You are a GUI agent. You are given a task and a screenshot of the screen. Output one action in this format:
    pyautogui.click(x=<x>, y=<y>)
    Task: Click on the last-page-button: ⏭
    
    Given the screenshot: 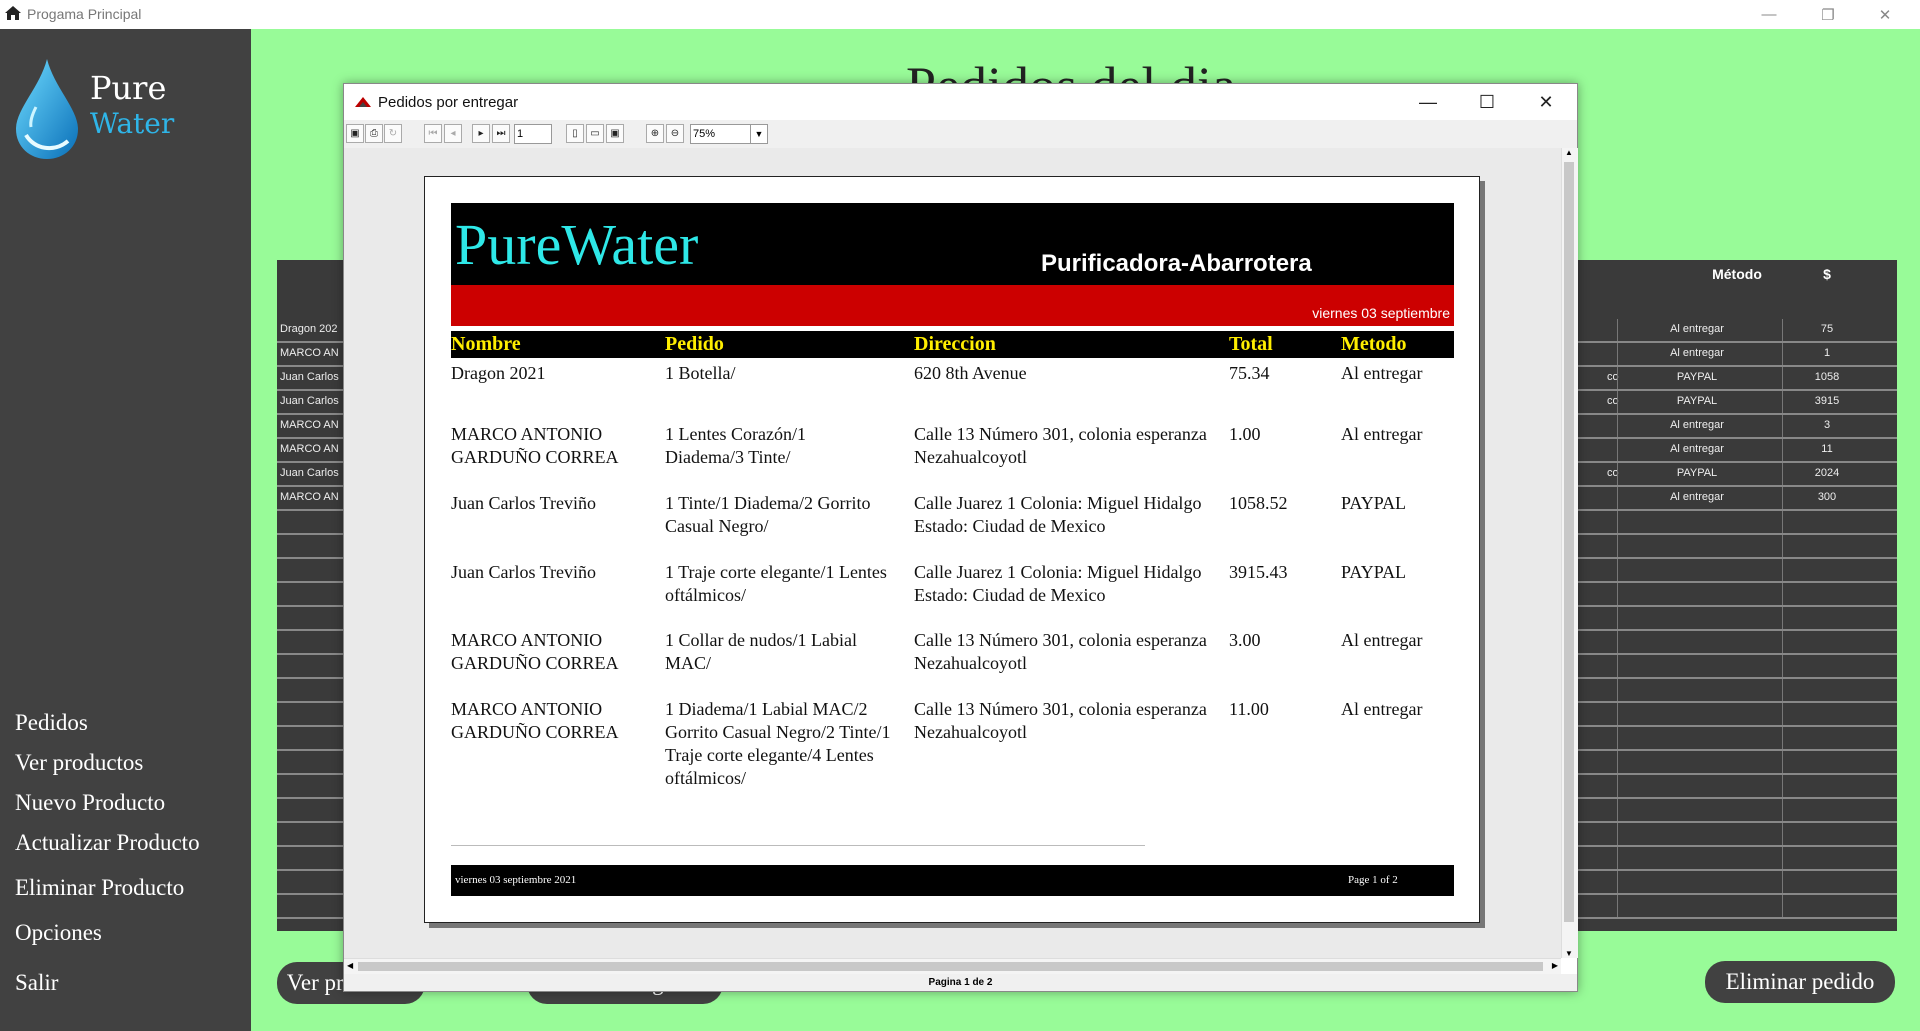 What is the action you would take?
    pyautogui.click(x=501, y=133)
    